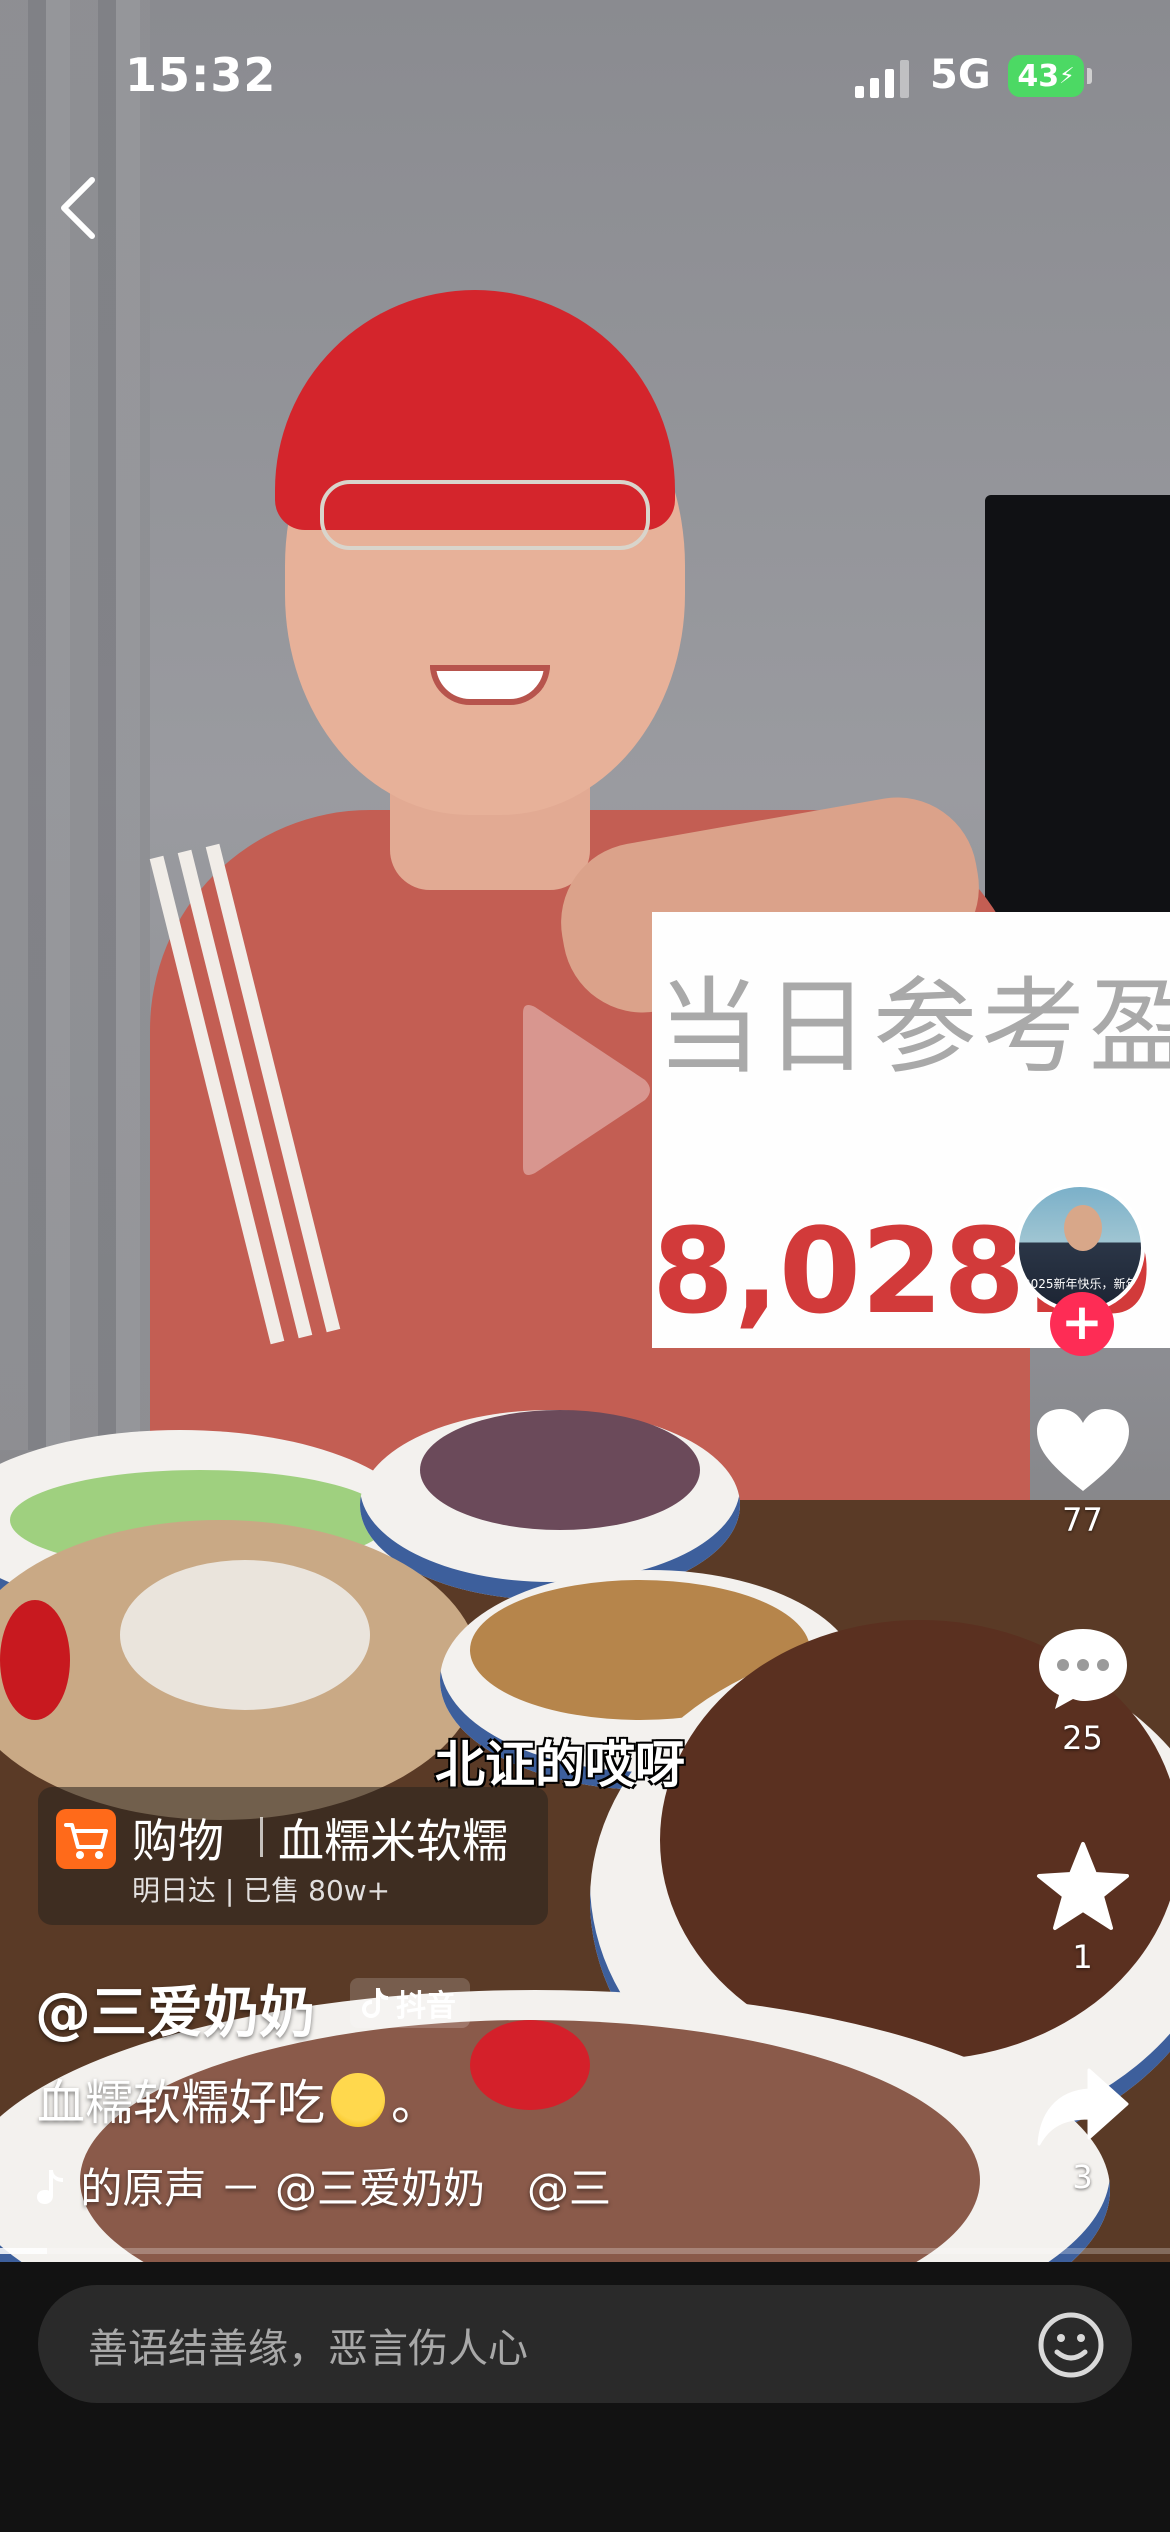 The image size is (1170, 2532). What do you see at coordinates (485, 515) in the screenshot?
I see `person-glasses` at bounding box center [485, 515].